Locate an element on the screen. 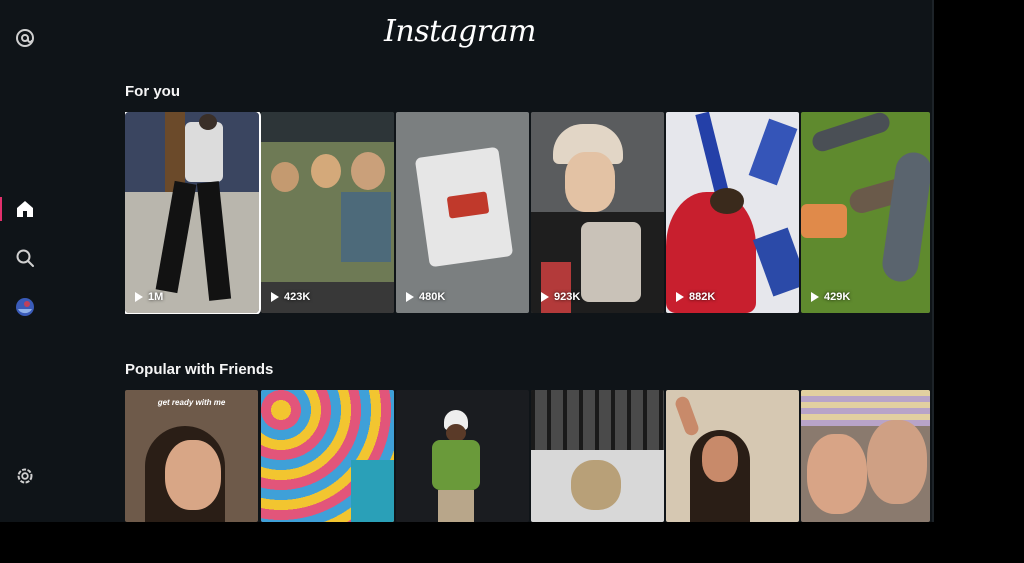 The height and width of the screenshot is (563, 1024). reel-tile: 1M is located at coordinates (193, 213).